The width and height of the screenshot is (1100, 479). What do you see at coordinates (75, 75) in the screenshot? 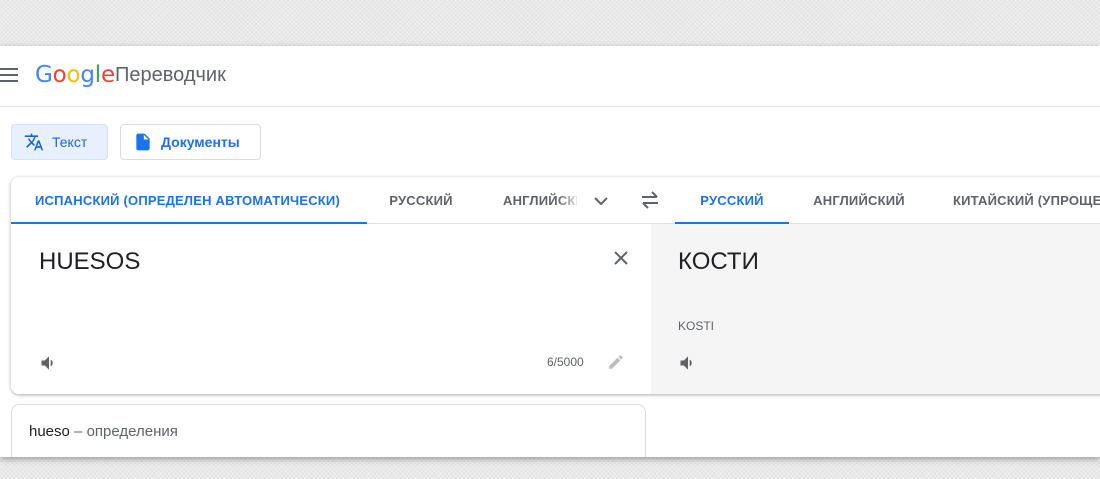
I see `google-logo: Google` at bounding box center [75, 75].